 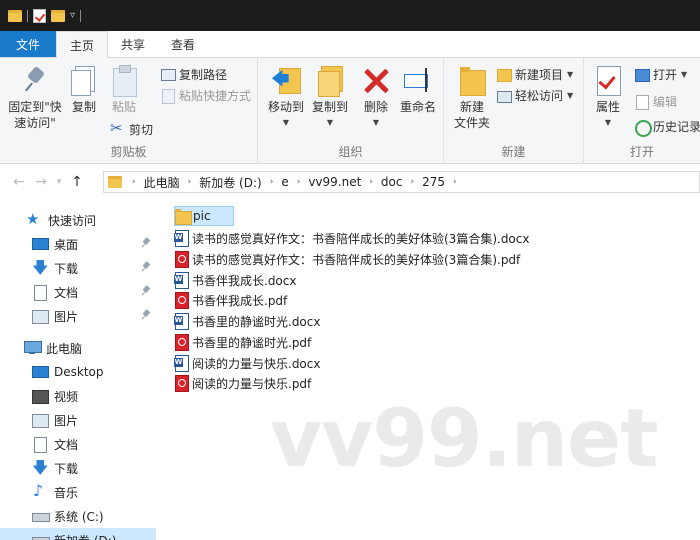 I want to click on breadcrumb-item: 新加卷 (D:), so click(x=230, y=182).